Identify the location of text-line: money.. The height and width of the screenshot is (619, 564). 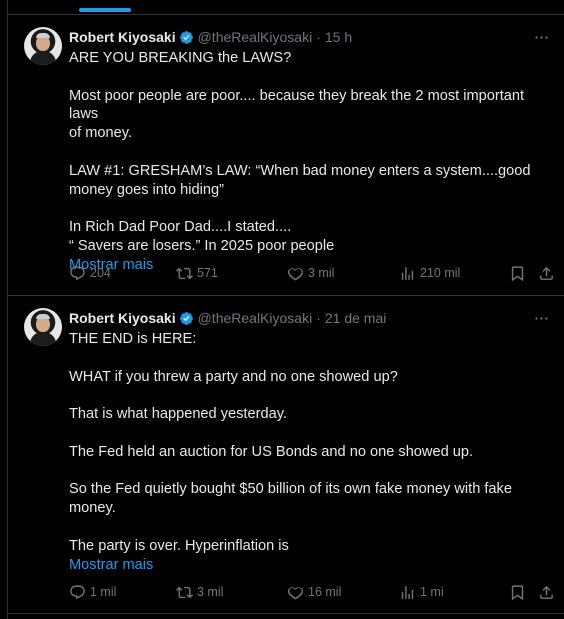
(92, 508).